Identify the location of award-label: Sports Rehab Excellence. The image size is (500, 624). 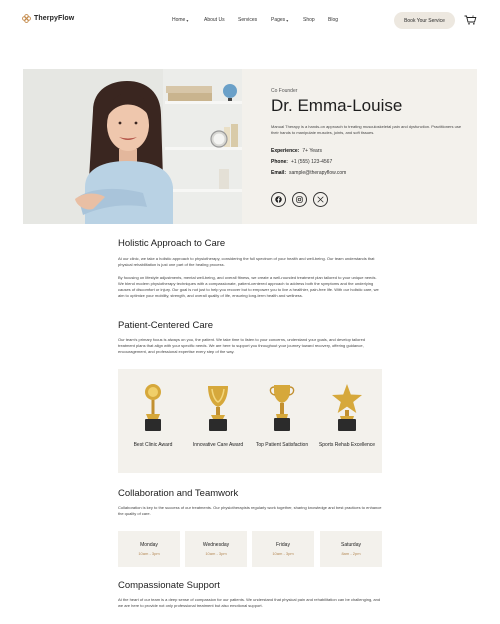
(347, 445).